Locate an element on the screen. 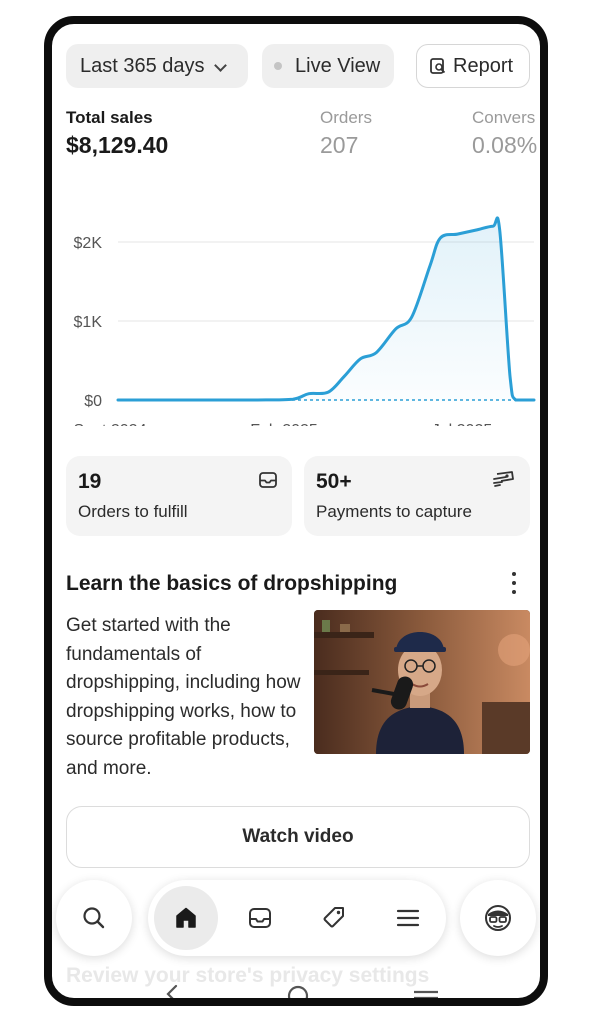 This screenshot has width=592, height=1024. system-nav is located at coordinates (302, 991).